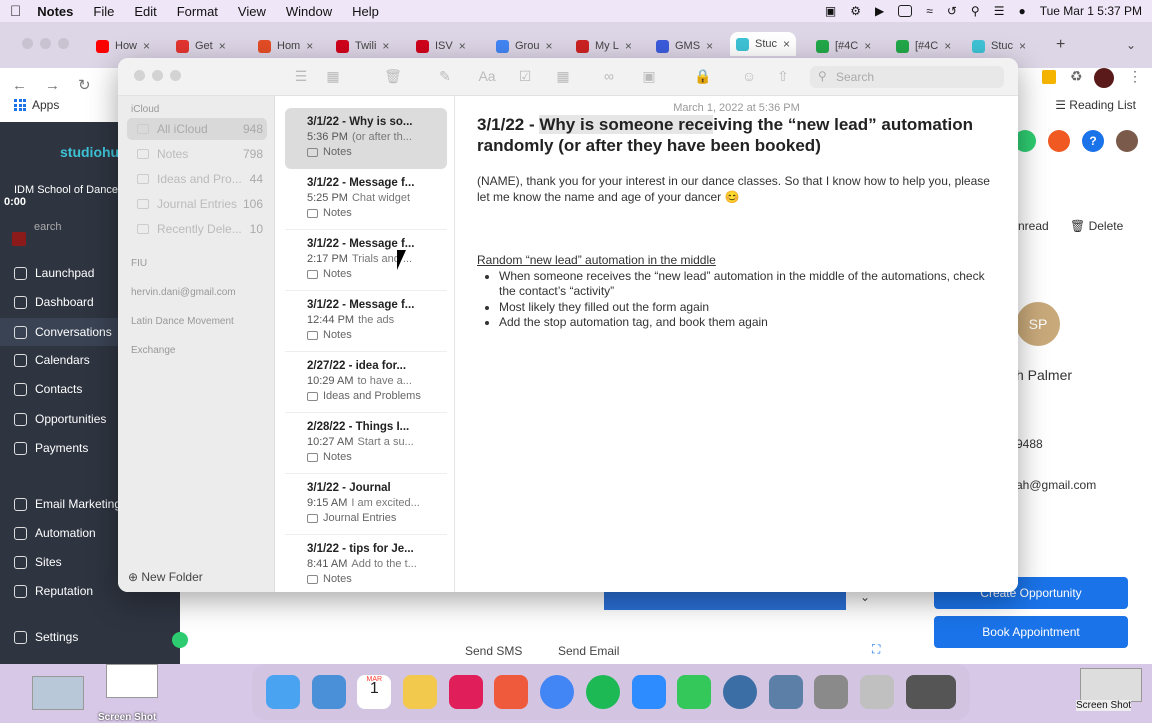  I want to click on menu-app-name: Notes, so click(55, 11).